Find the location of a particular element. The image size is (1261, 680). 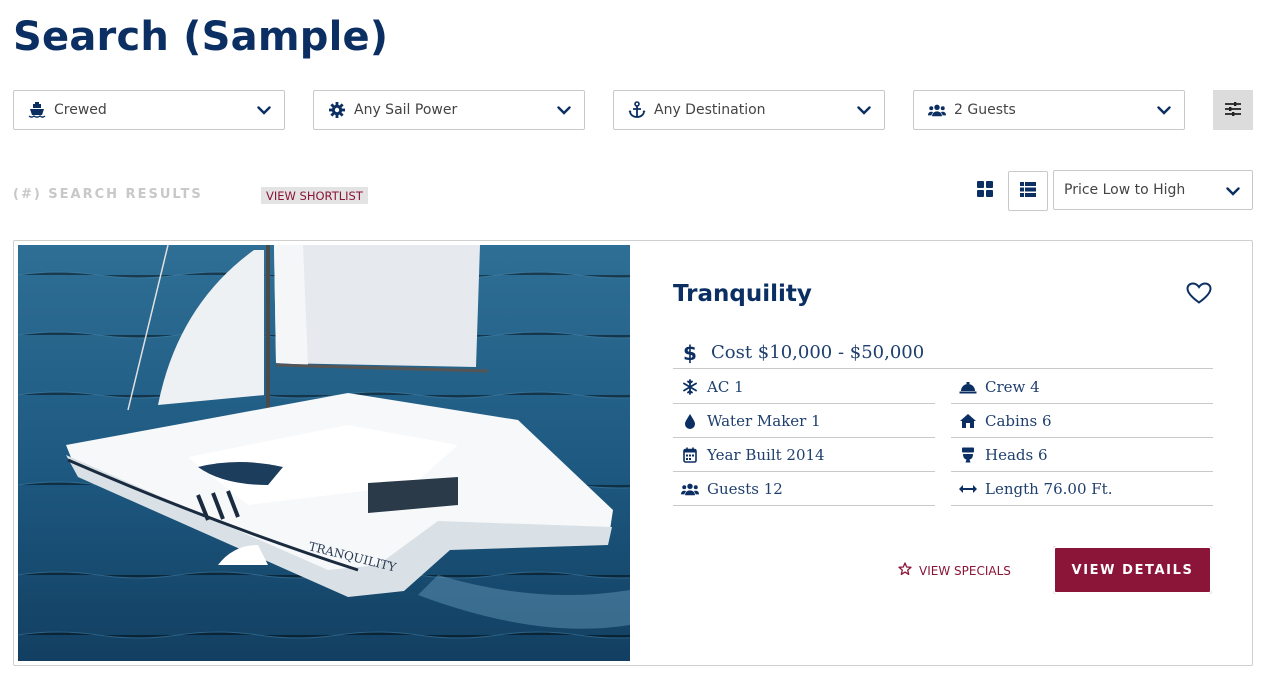

dollar-icon: $ is located at coordinates (690, 353).